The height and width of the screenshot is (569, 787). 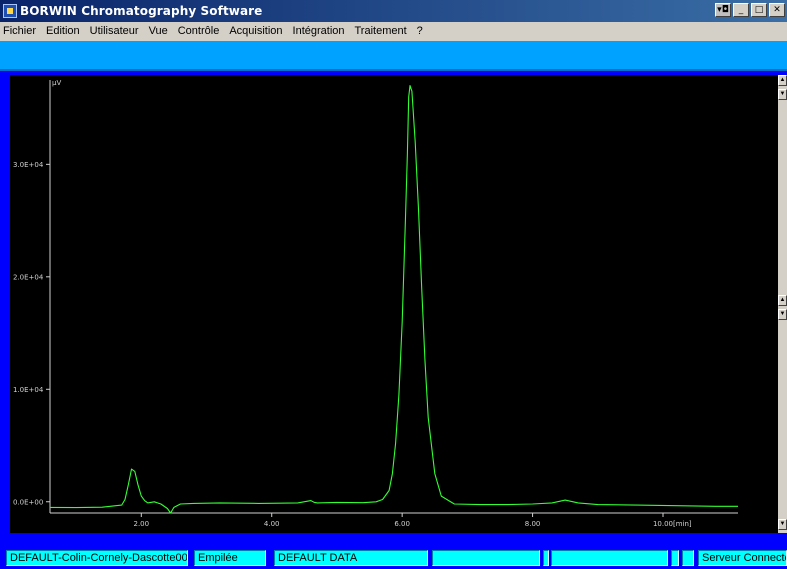 I want to click on close-button: ✕, so click(x=777, y=10).